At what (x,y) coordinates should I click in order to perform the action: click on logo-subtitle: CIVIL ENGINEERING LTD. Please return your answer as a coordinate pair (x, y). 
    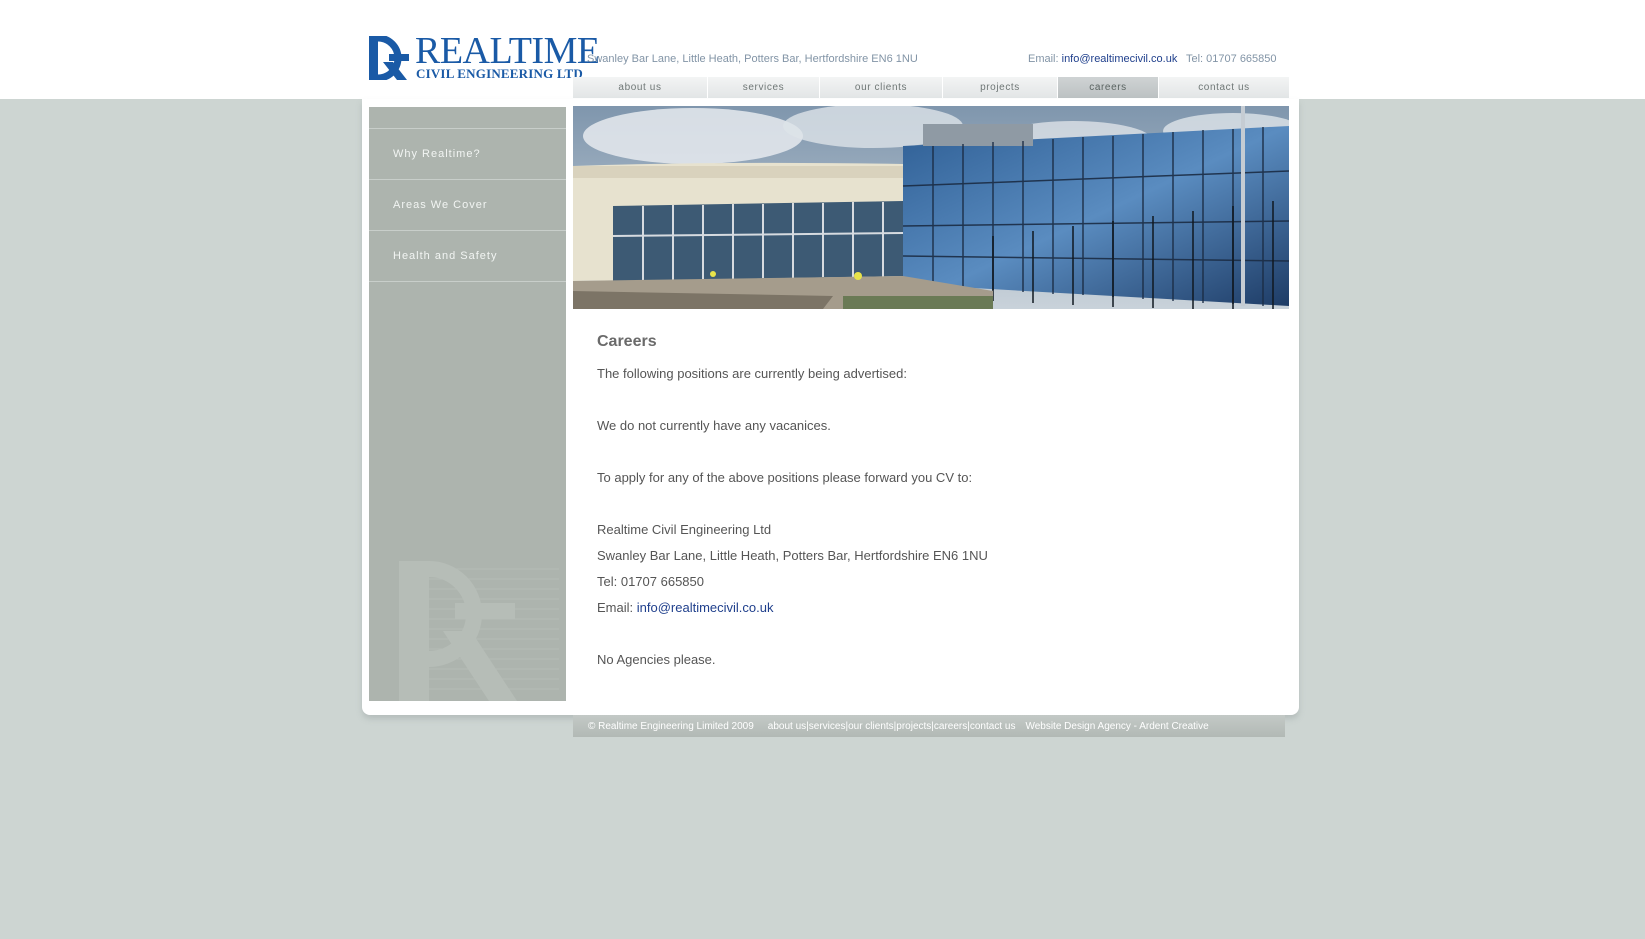
    Looking at the image, I should click on (499, 73).